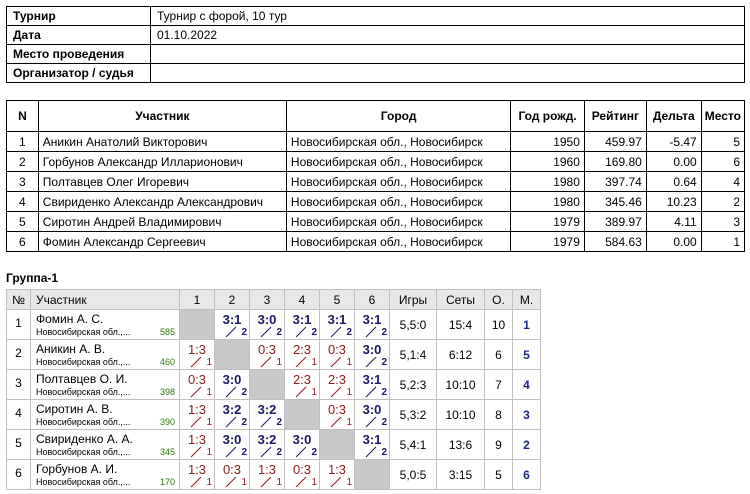 The width and height of the screenshot is (750, 494). What do you see at coordinates (526, 474) in the screenshot?
I see `group-place: 6` at bounding box center [526, 474].